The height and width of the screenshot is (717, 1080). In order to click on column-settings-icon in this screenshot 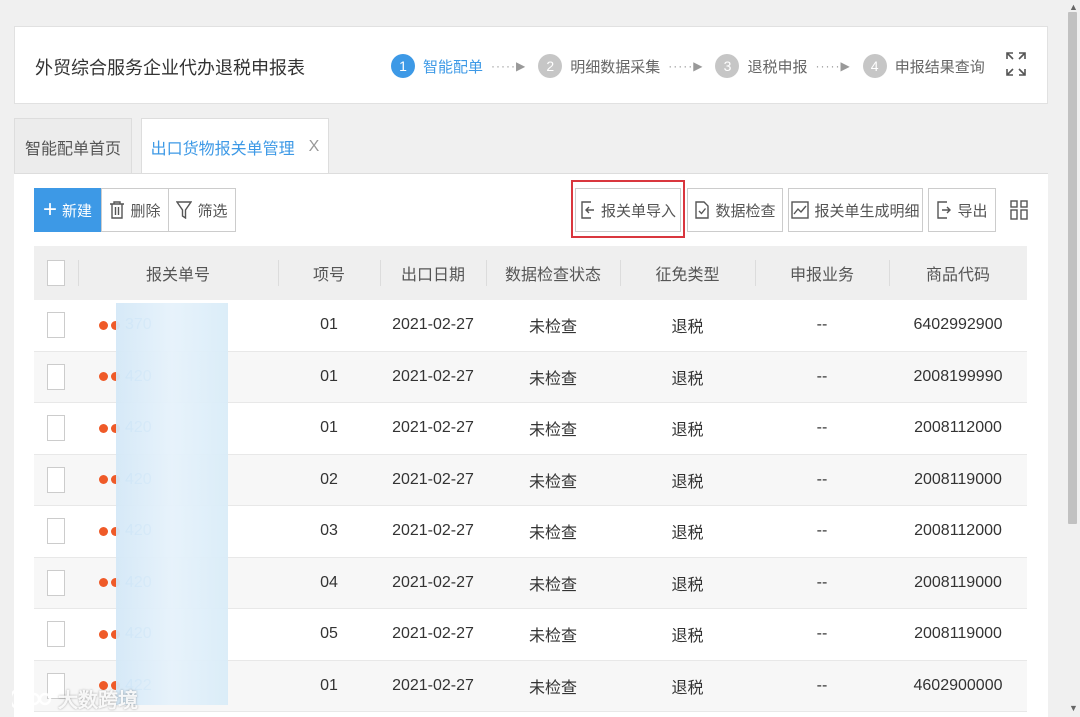, I will do `click(1019, 210)`.